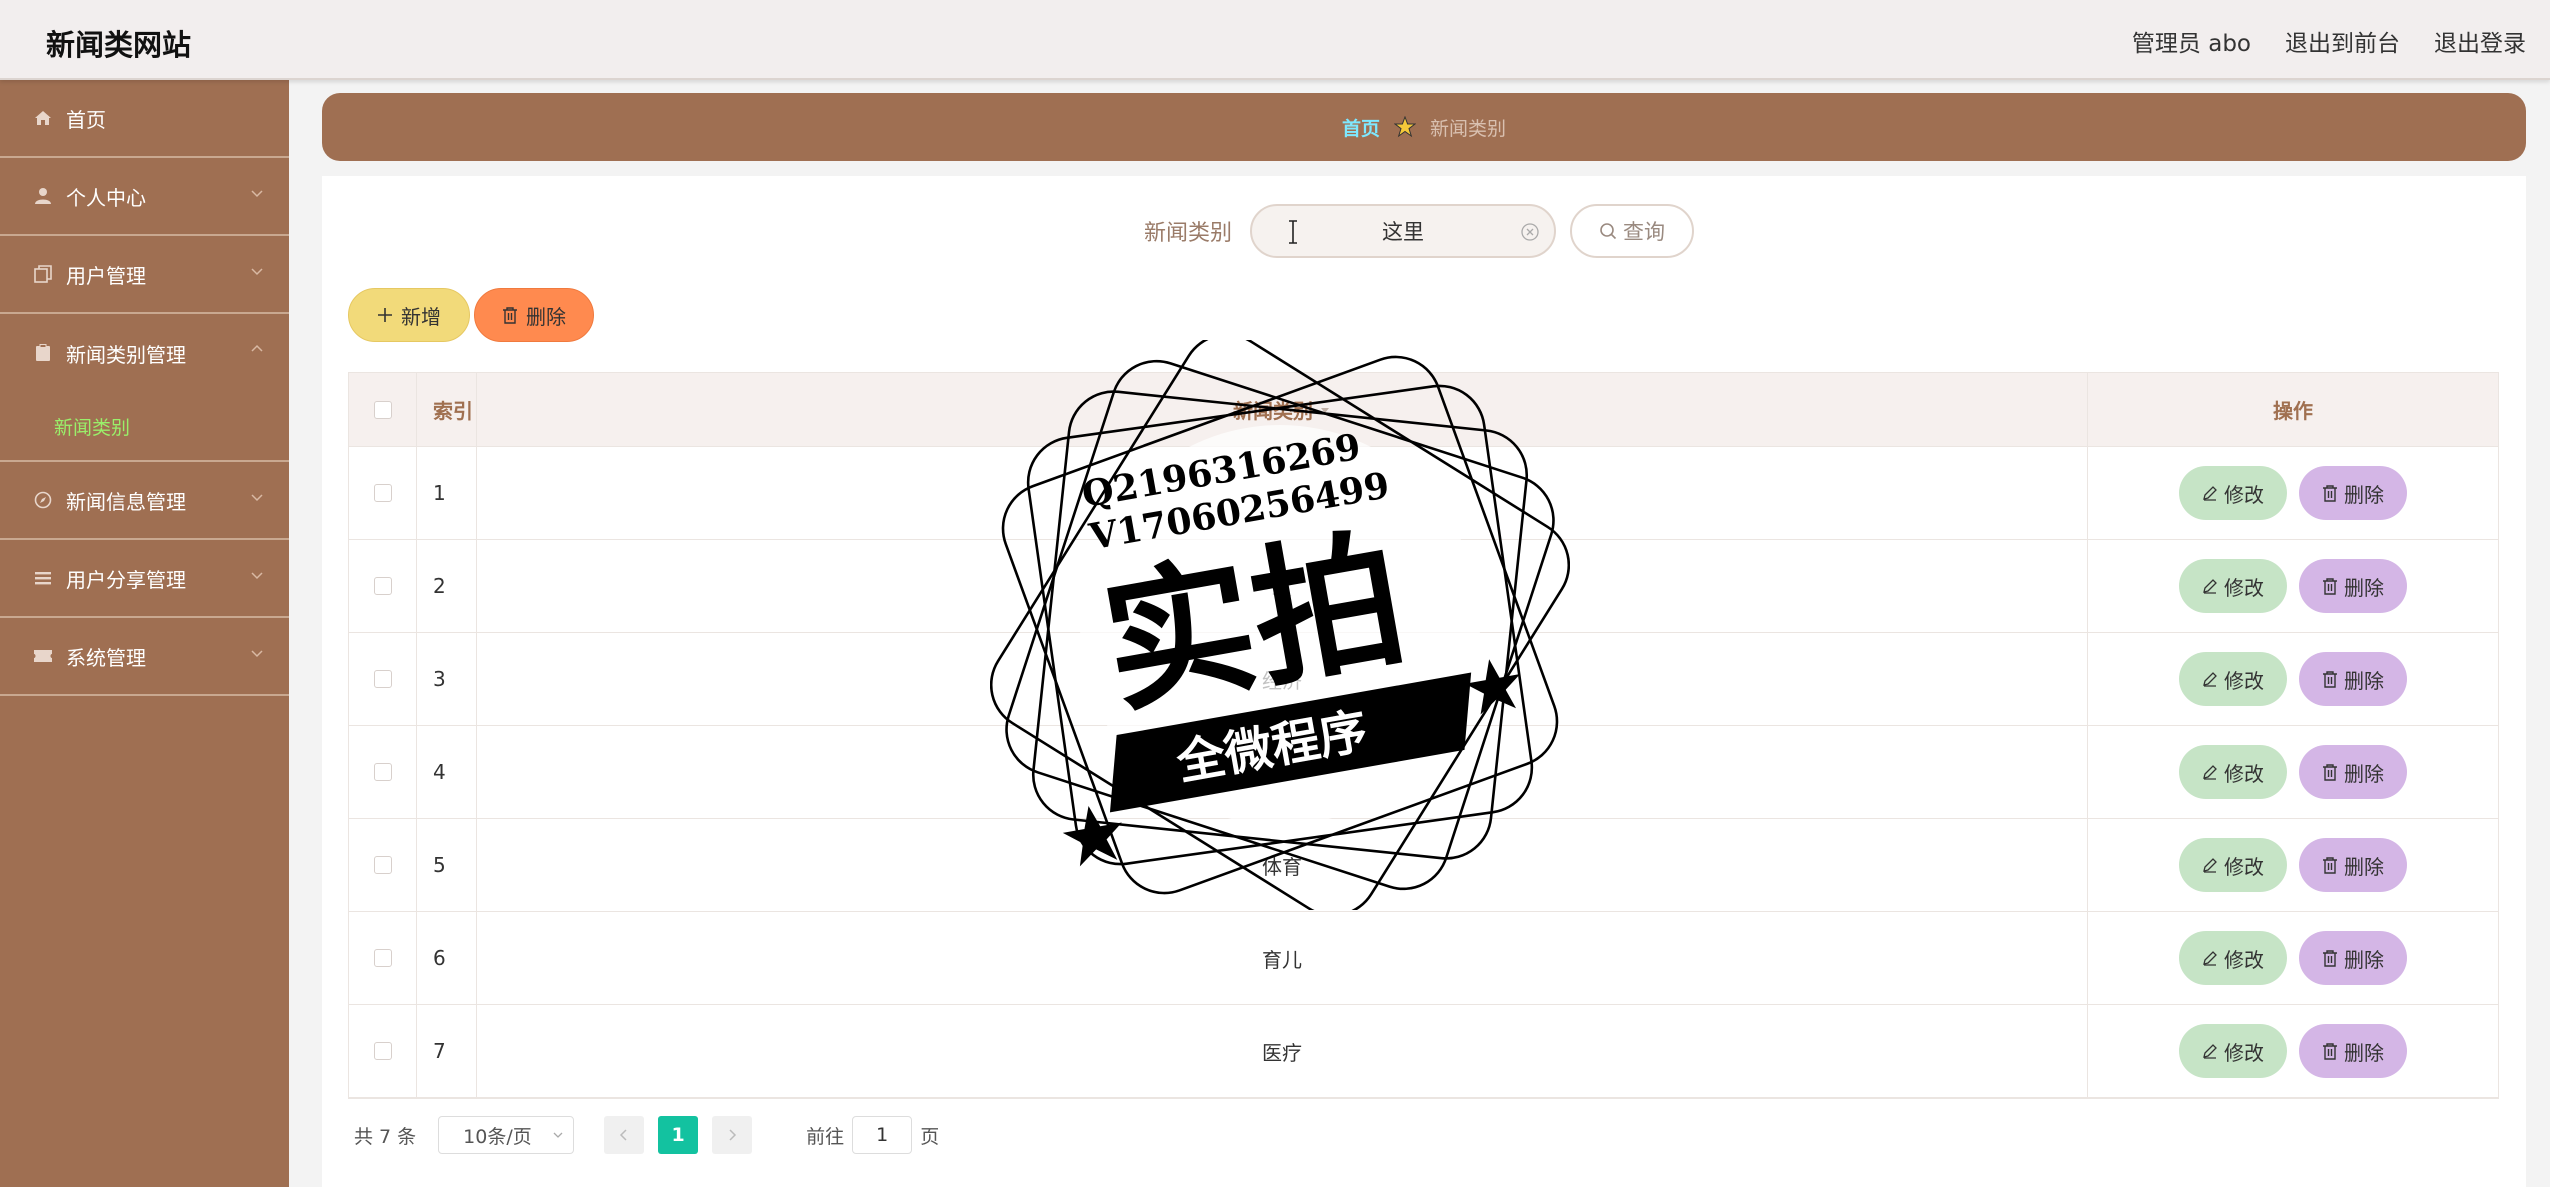 Image resolution: width=2550 pixels, height=1187 pixels. Describe the element at coordinates (1608, 231) in the screenshot. I see `search-icon` at that location.